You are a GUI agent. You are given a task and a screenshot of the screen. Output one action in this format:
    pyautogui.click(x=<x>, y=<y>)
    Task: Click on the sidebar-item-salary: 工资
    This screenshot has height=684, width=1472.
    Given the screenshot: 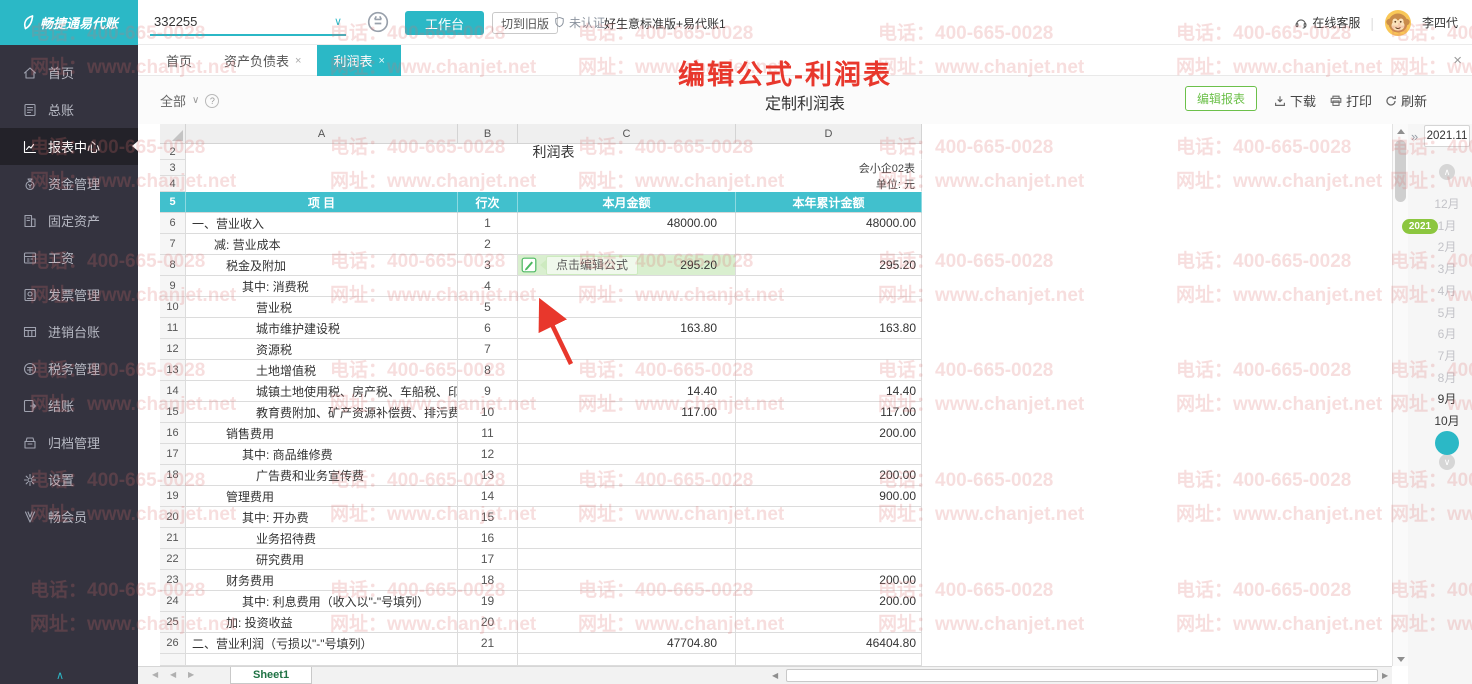 What is the action you would take?
    pyautogui.click(x=69, y=257)
    